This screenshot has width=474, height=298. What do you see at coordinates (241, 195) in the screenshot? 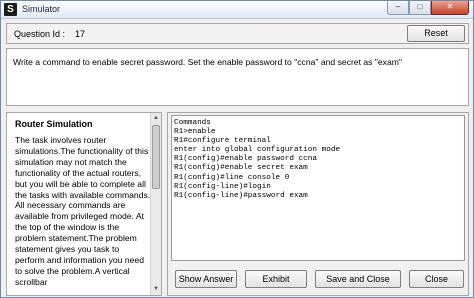
I see `console-line: R1(config-line)#password exam` at bounding box center [241, 195].